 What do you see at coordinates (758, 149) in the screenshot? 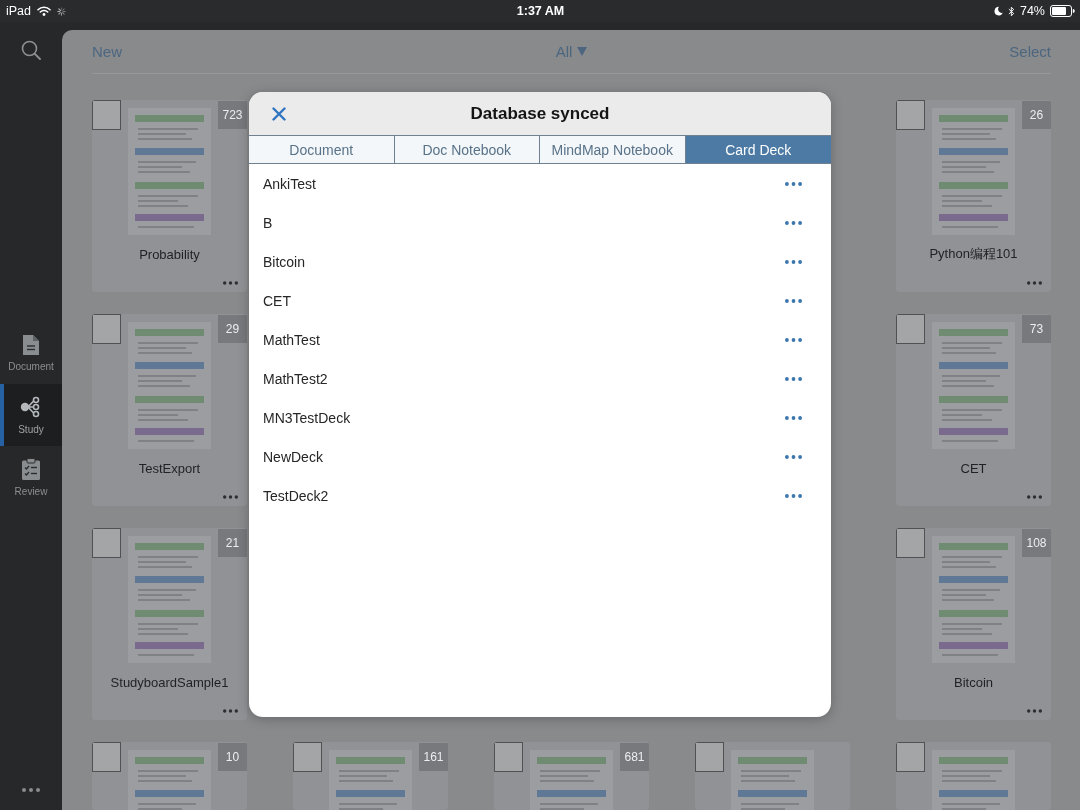
I see `tab: Card Deck` at bounding box center [758, 149].